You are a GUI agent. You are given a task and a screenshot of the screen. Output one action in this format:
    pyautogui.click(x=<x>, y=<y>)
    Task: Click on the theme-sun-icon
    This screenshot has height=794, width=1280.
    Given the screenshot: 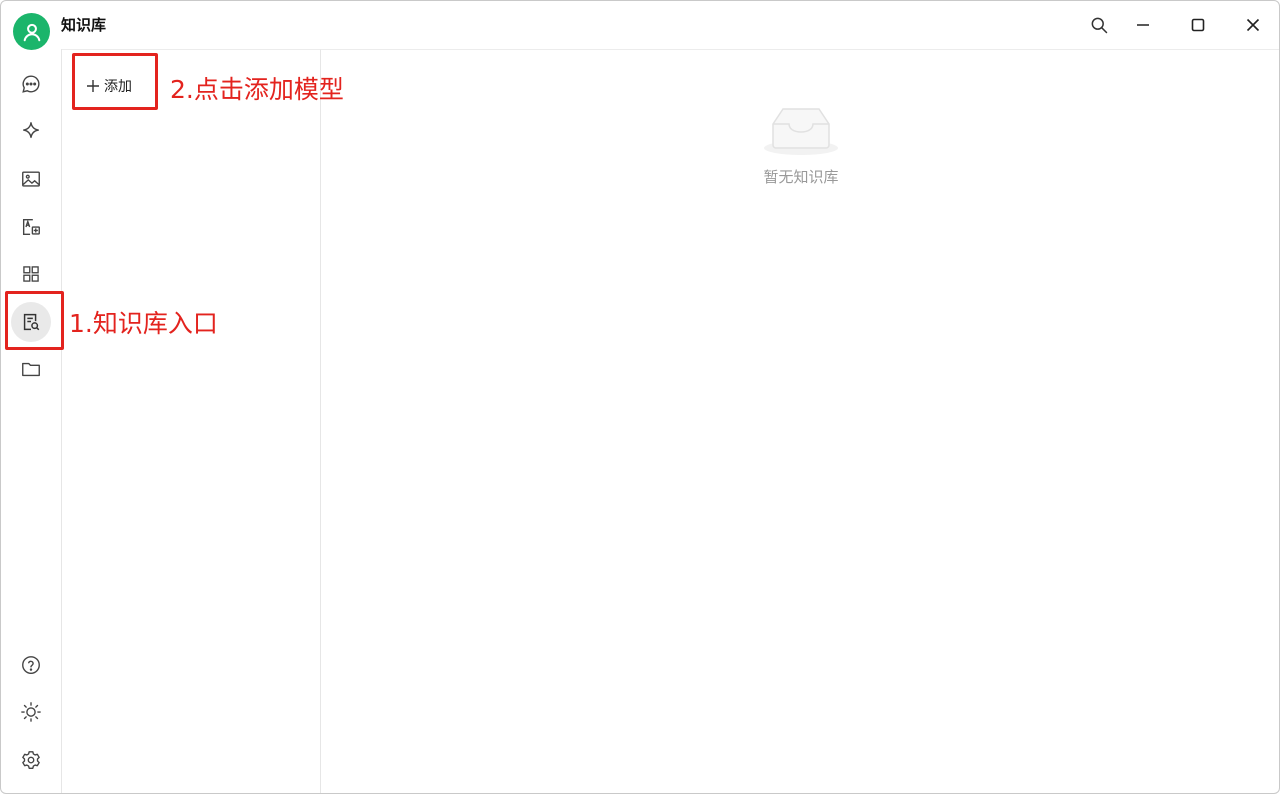 What is the action you would take?
    pyautogui.click(x=31, y=712)
    